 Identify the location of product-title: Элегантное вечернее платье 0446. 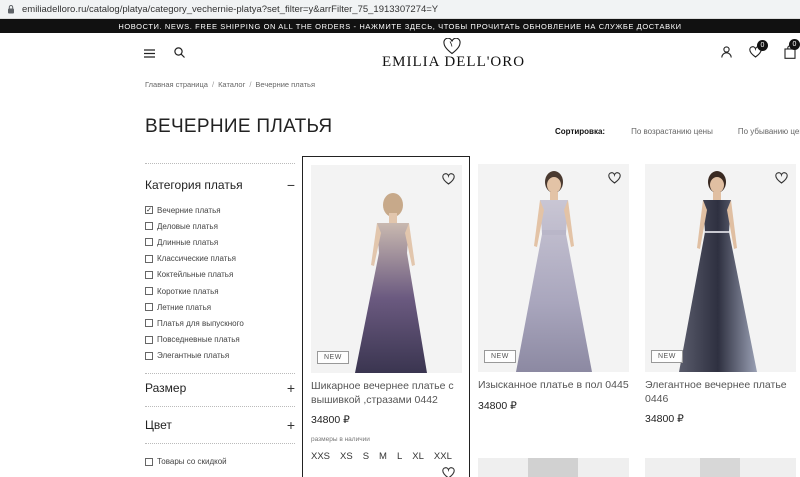
(720, 392).